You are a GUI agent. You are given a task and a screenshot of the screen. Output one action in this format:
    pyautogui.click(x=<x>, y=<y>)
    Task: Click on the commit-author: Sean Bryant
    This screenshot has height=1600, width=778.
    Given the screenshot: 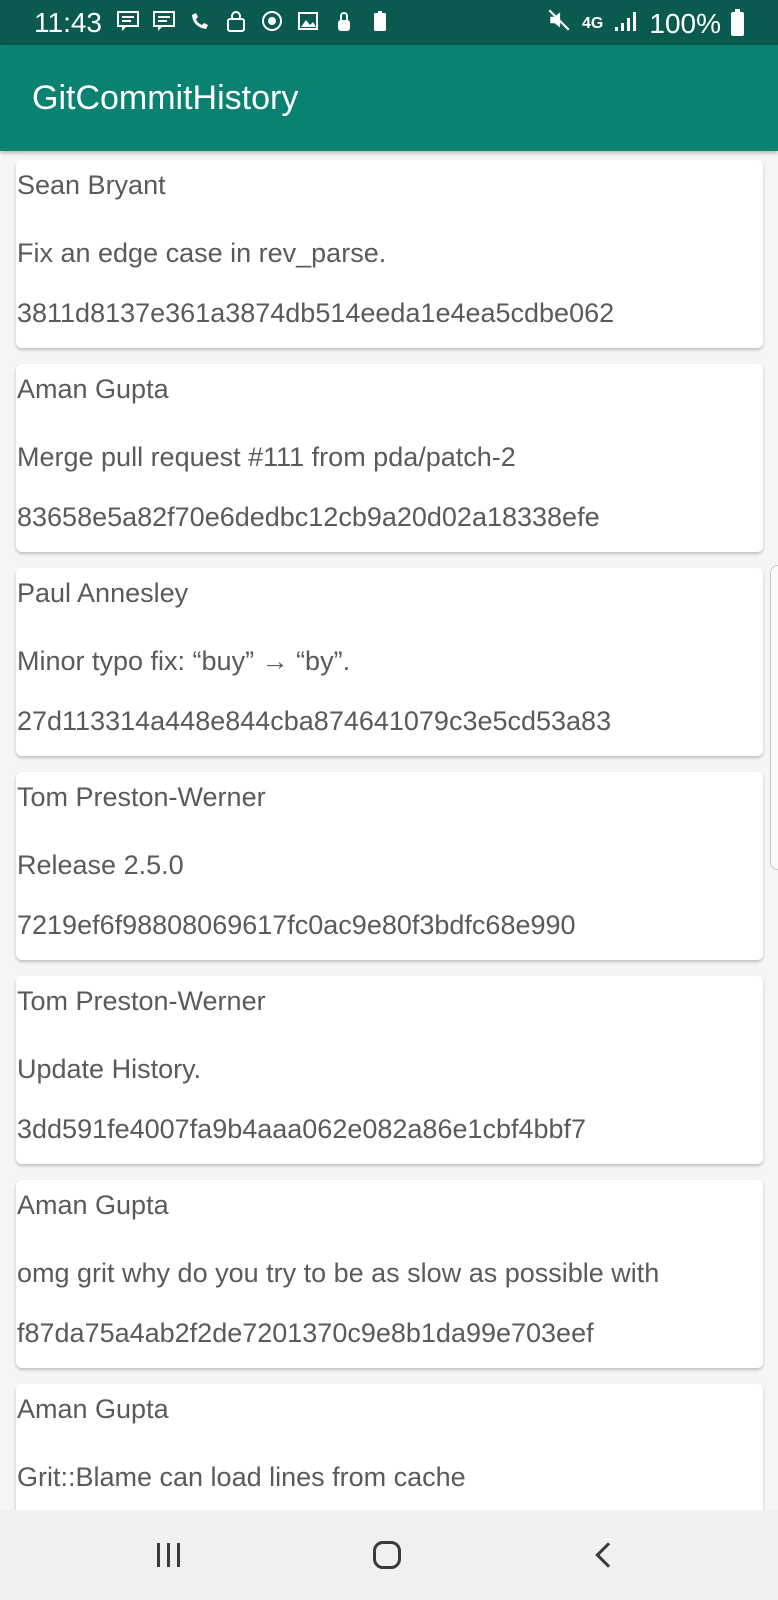 What is the action you would take?
    pyautogui.click(x=91, y=185)
    